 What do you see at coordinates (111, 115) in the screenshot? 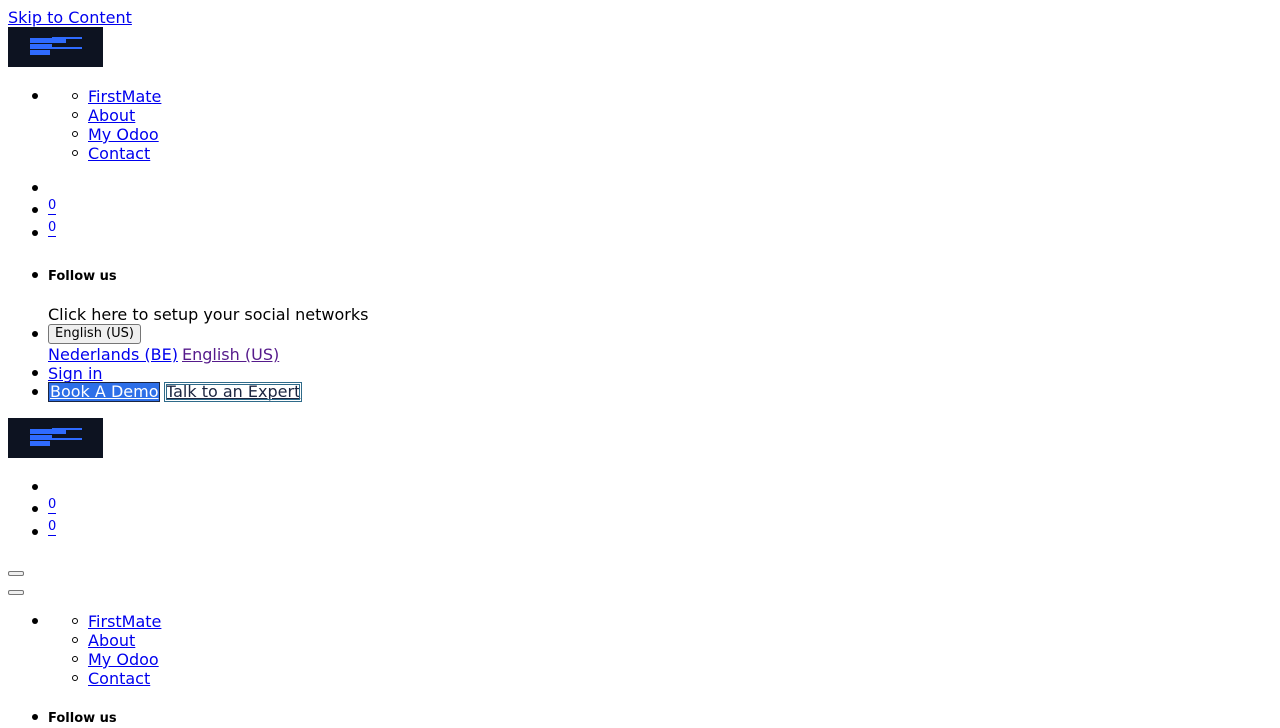
I see `nav-item-about: About` at bounding box center [111, 115].